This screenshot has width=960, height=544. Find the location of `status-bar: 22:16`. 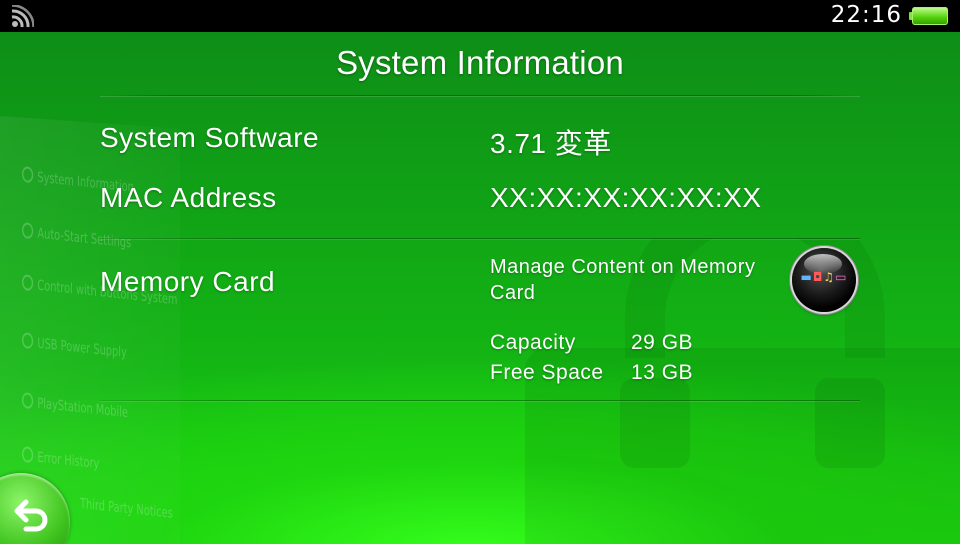

status-bar: 22:16 is located at coordinates (480, 16).